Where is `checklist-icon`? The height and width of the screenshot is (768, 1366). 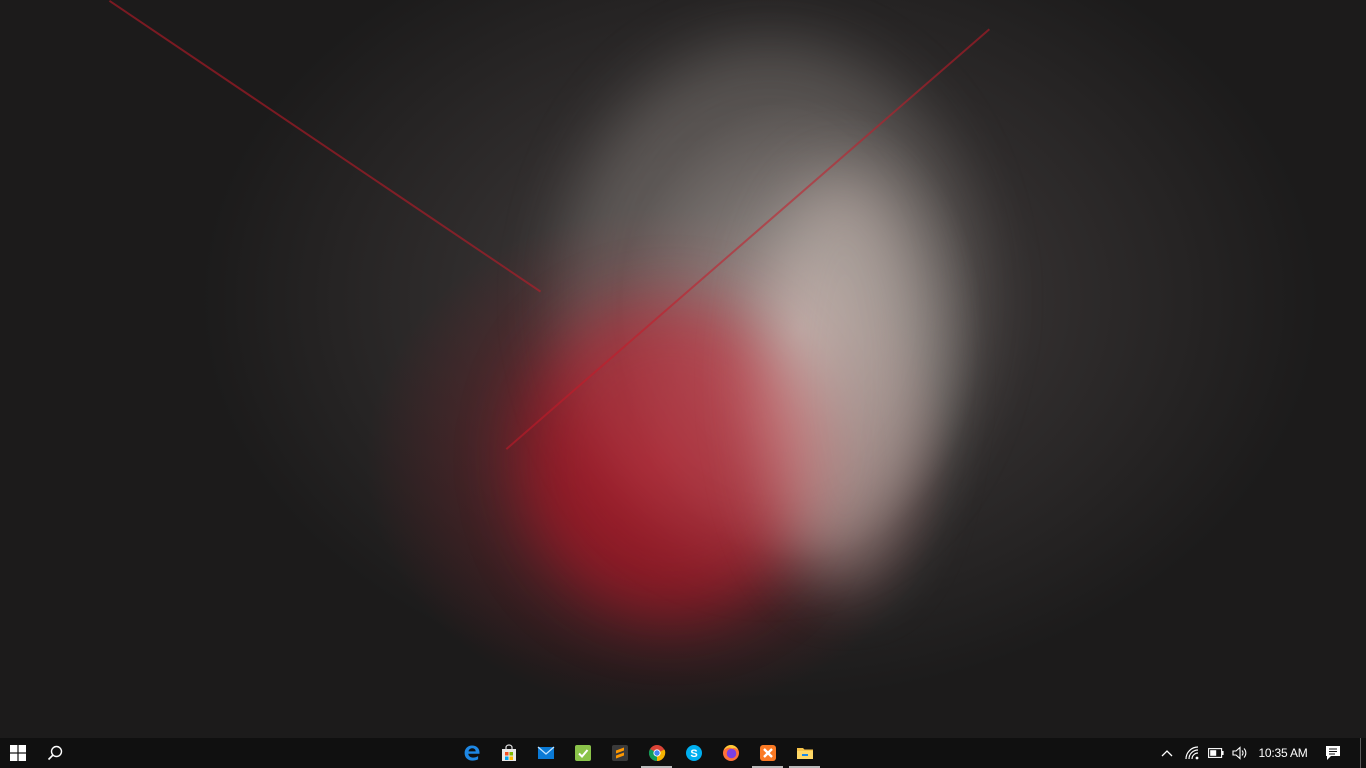
checklist-icon is located at coordinates (582, 753).